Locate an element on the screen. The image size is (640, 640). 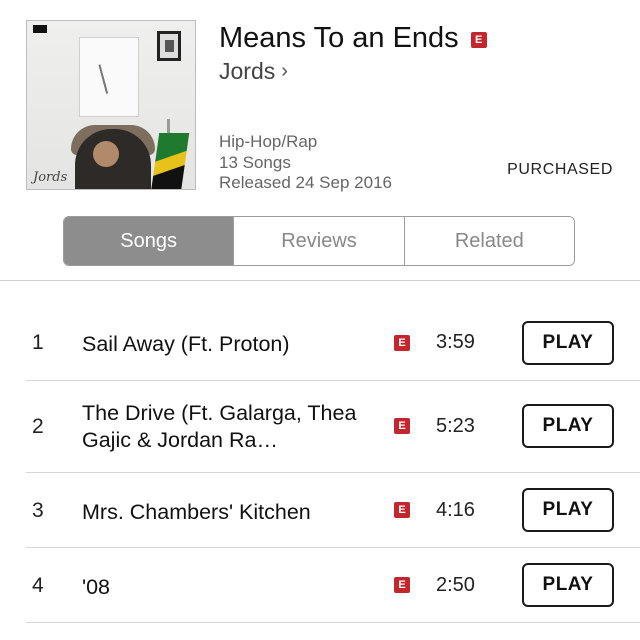
segmented-control: Songs Reviews Related is located at coordinates (319, 241).